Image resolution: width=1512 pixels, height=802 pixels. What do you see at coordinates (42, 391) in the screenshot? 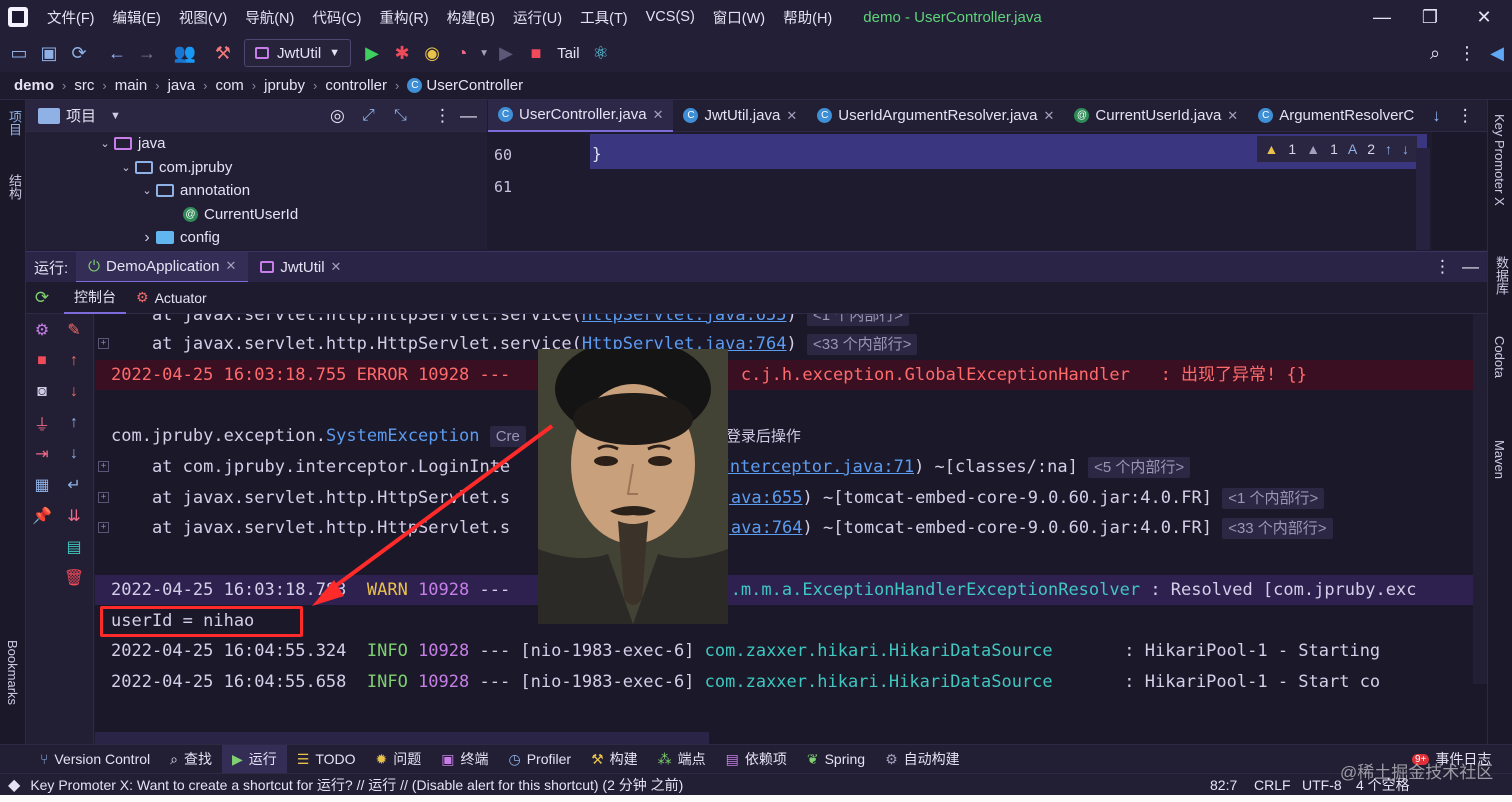
I see `camera-icon: ◙` at bounding box center [42, 391].